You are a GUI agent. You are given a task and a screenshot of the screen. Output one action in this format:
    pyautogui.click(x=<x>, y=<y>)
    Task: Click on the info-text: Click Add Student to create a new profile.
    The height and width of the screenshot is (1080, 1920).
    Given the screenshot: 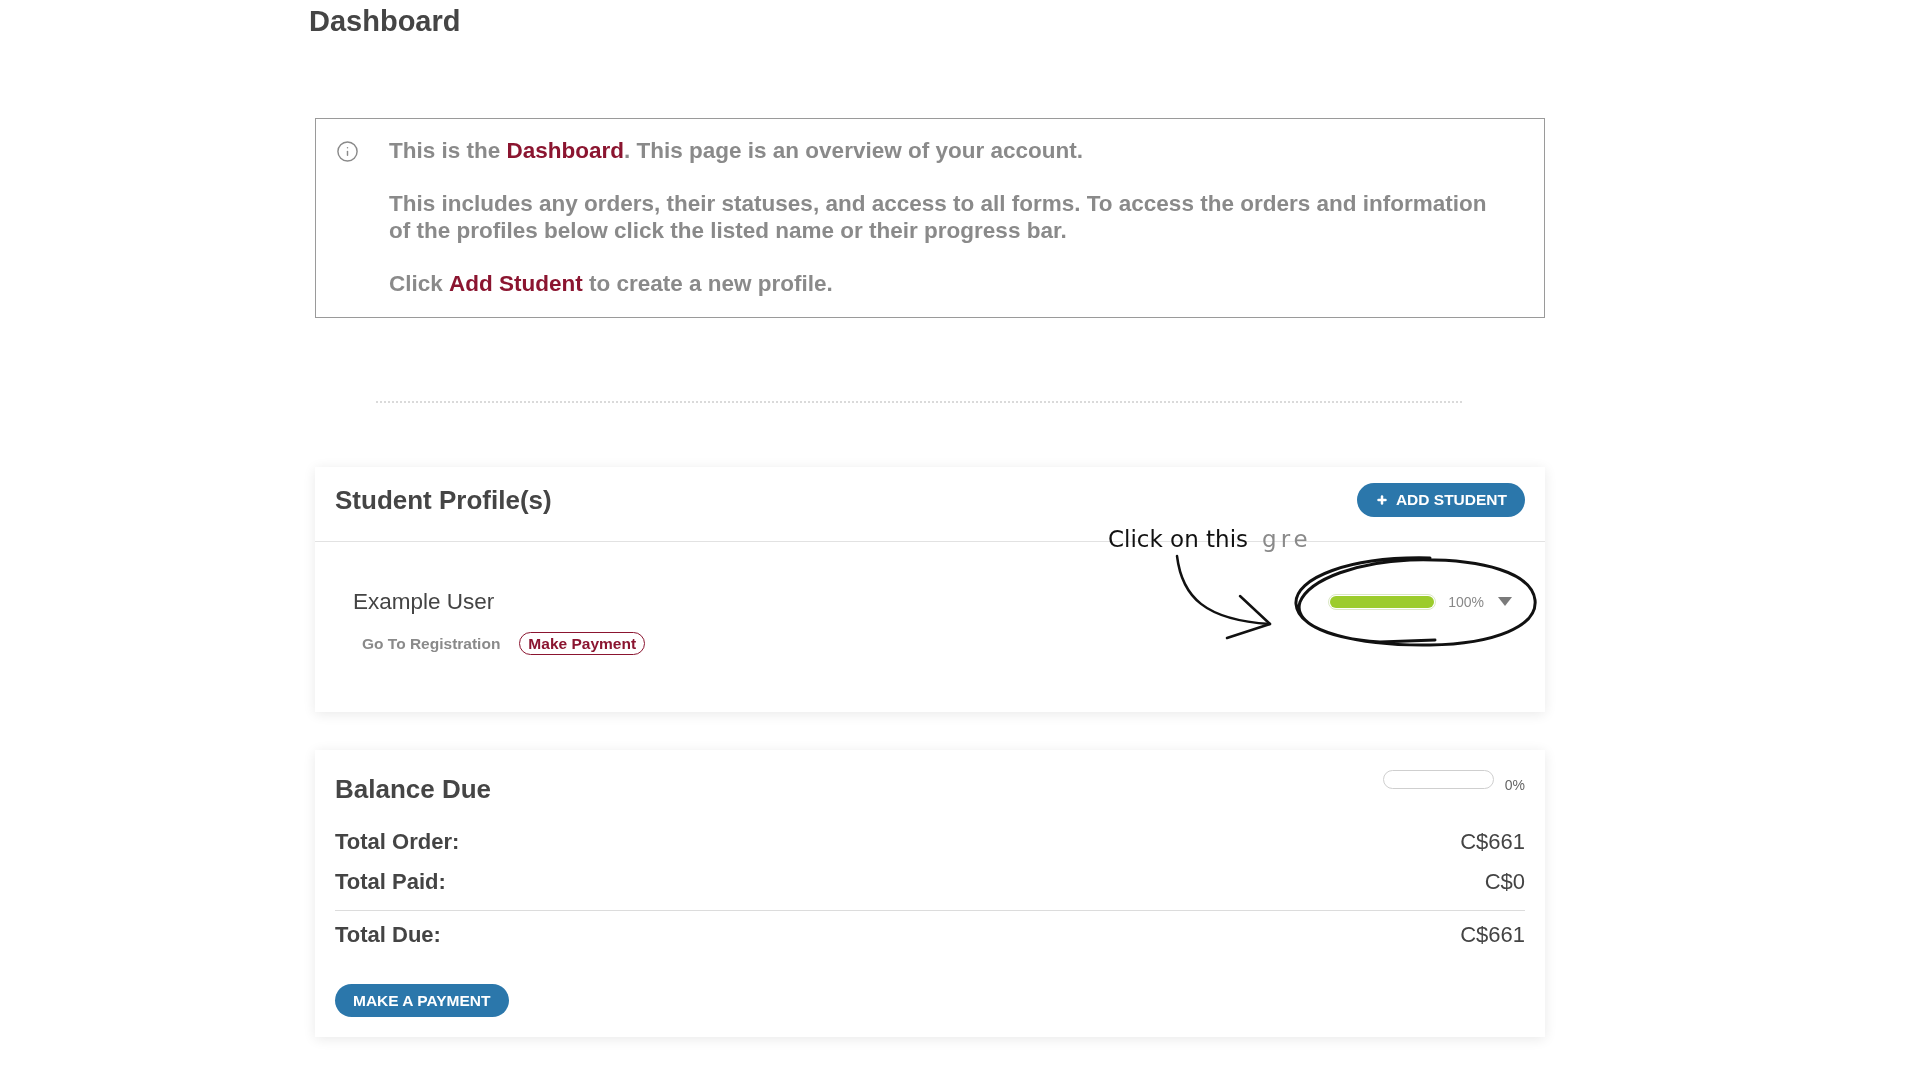 What is the action you would take?
    pyautogui.click(x=611, y=283)
    